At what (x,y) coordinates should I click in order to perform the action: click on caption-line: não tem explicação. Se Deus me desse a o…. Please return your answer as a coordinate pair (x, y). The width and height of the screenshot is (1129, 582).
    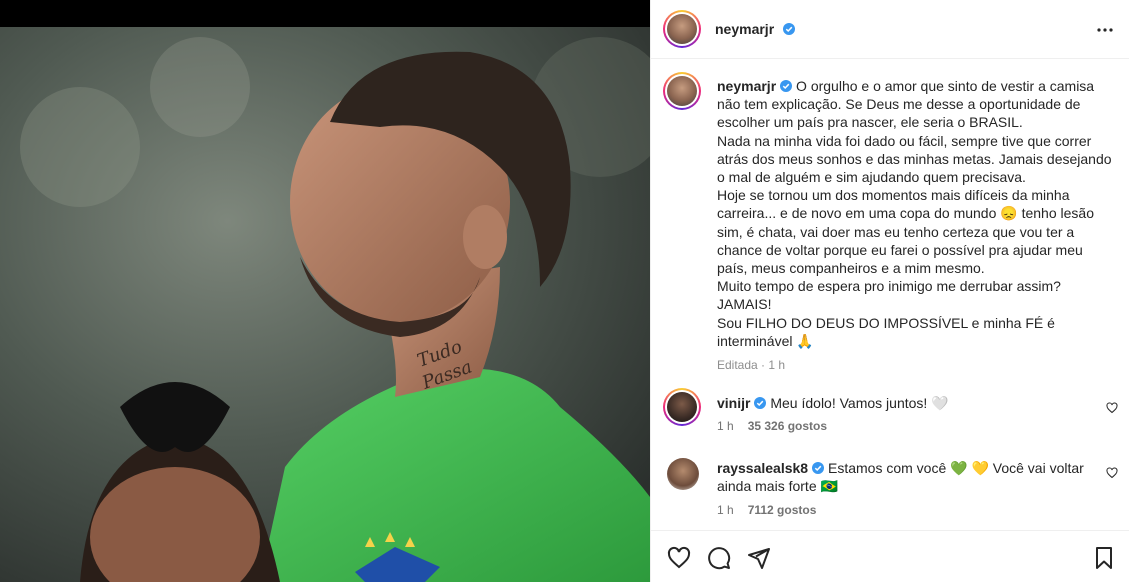
    Looking at the image, I should click on (899, 104).